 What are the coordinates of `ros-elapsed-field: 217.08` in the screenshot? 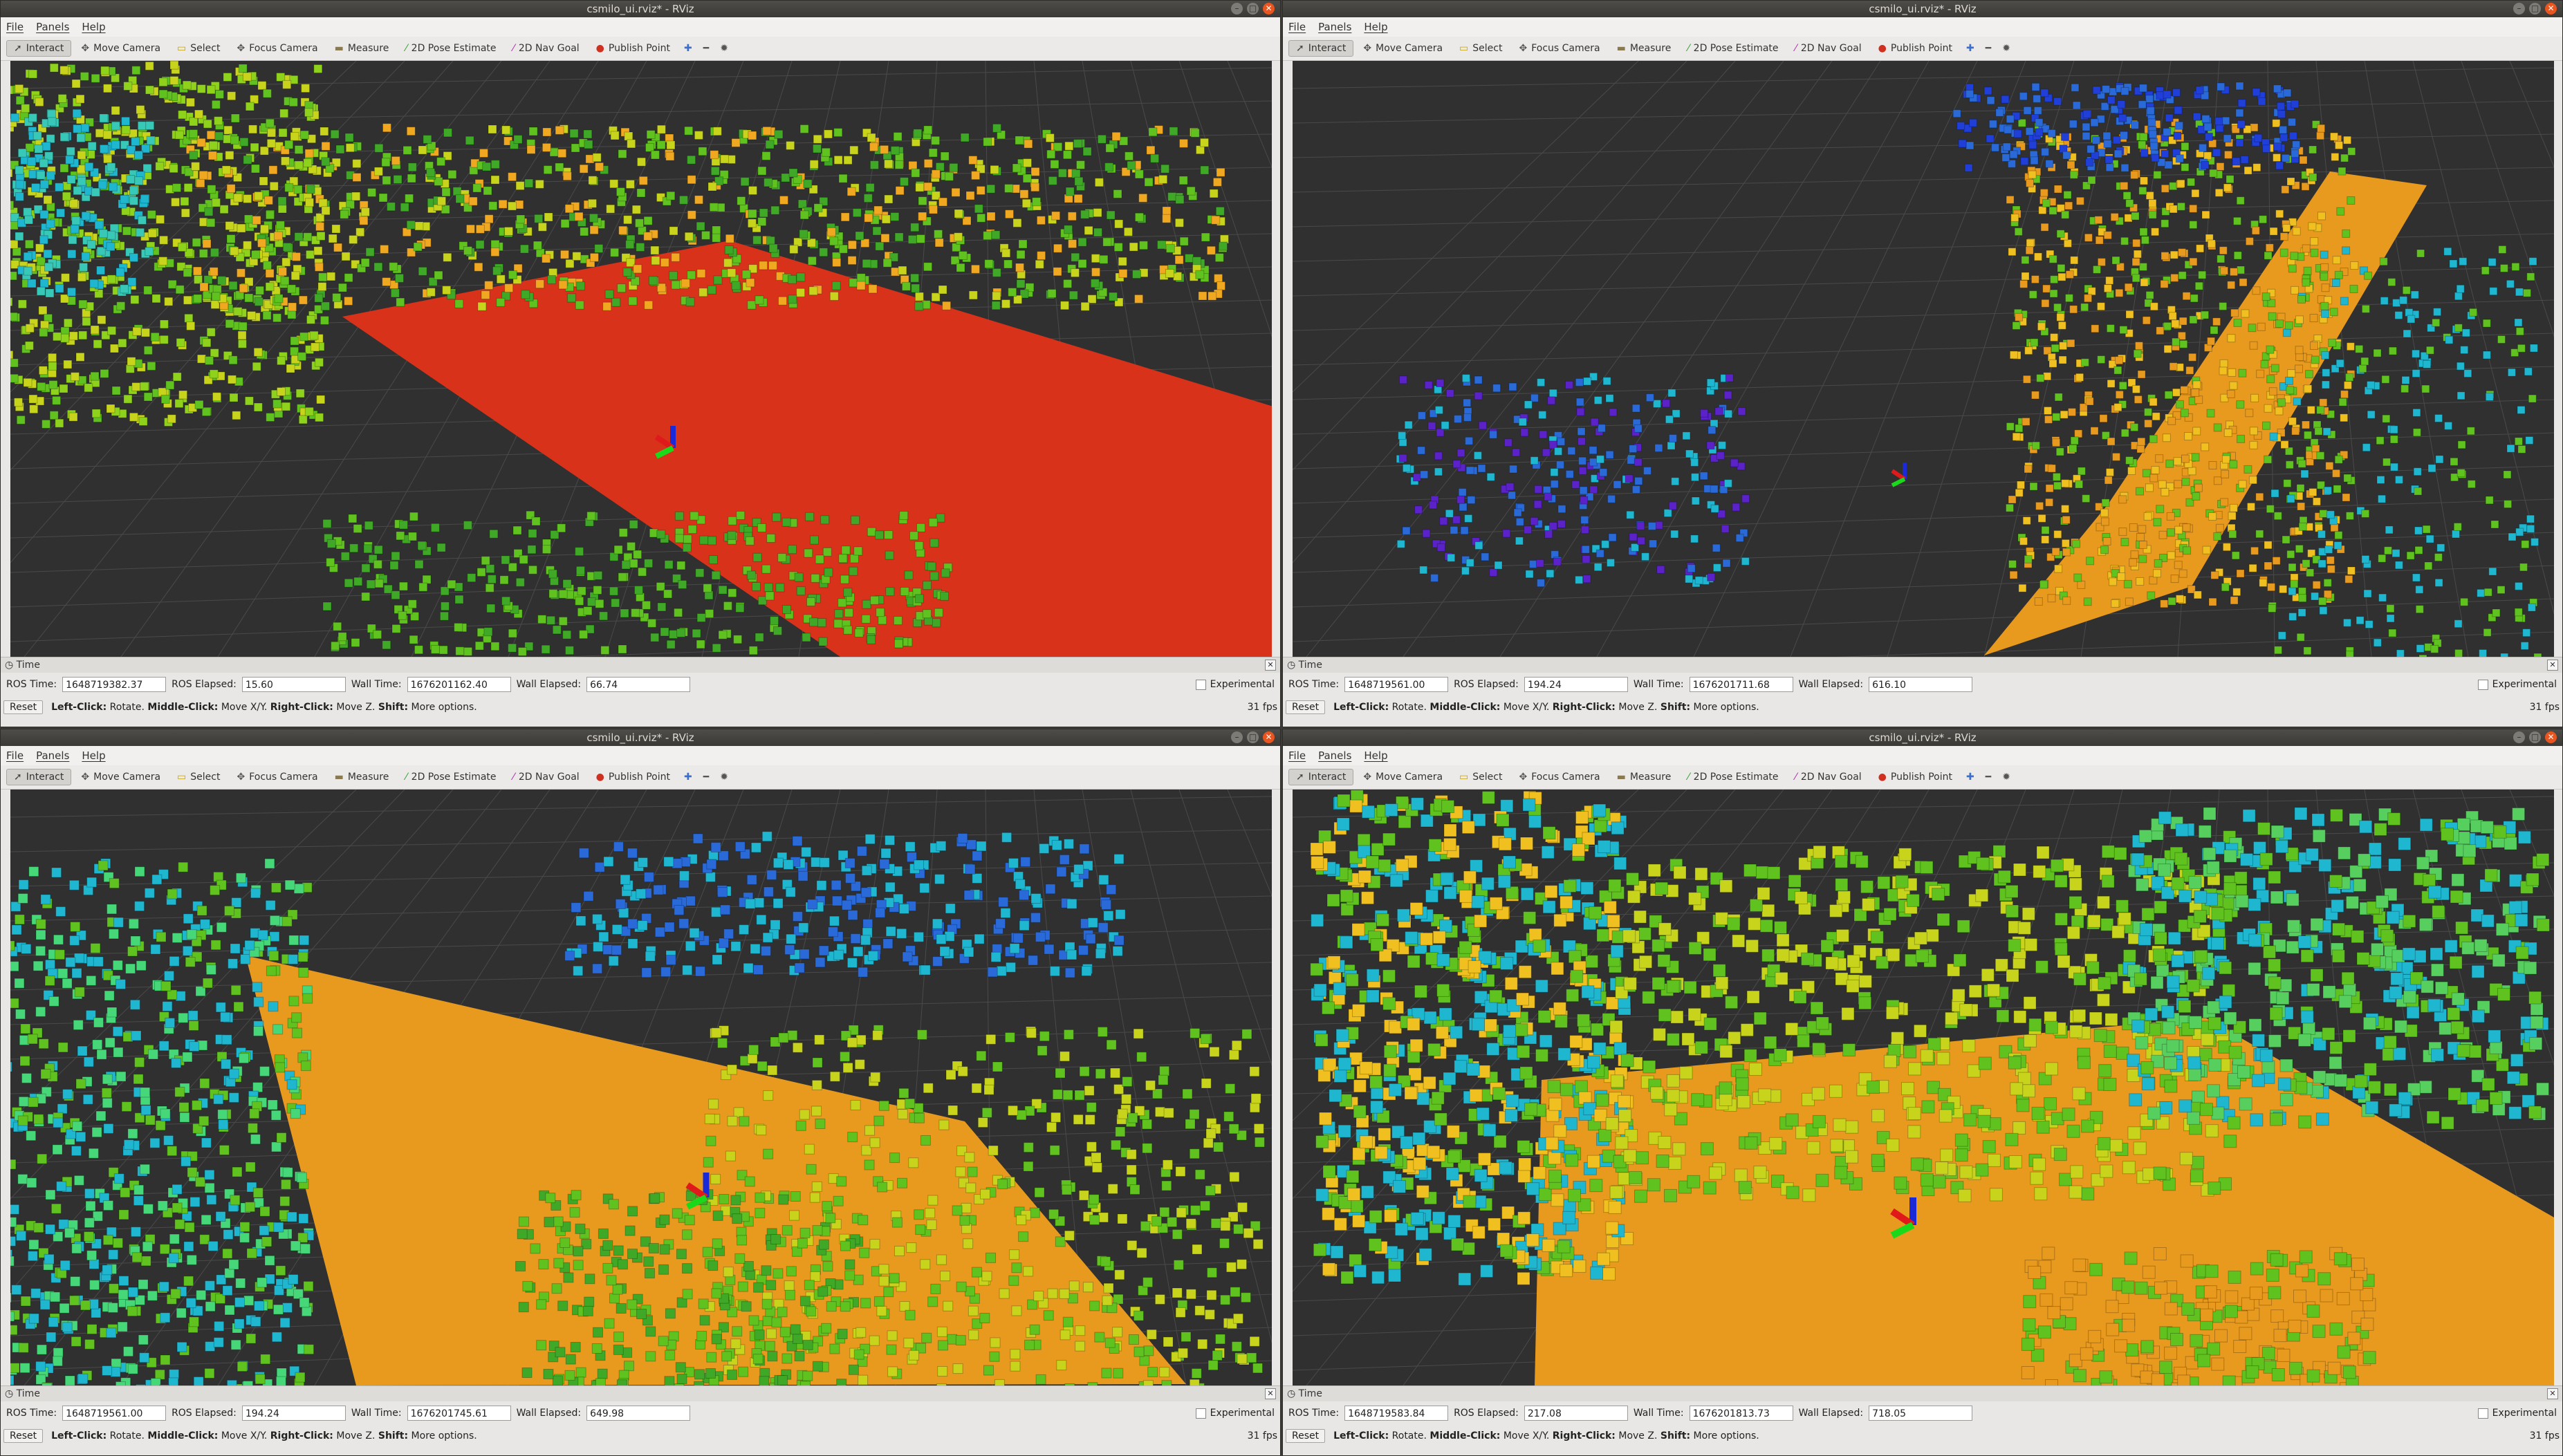 It's located at (1576, 1413).